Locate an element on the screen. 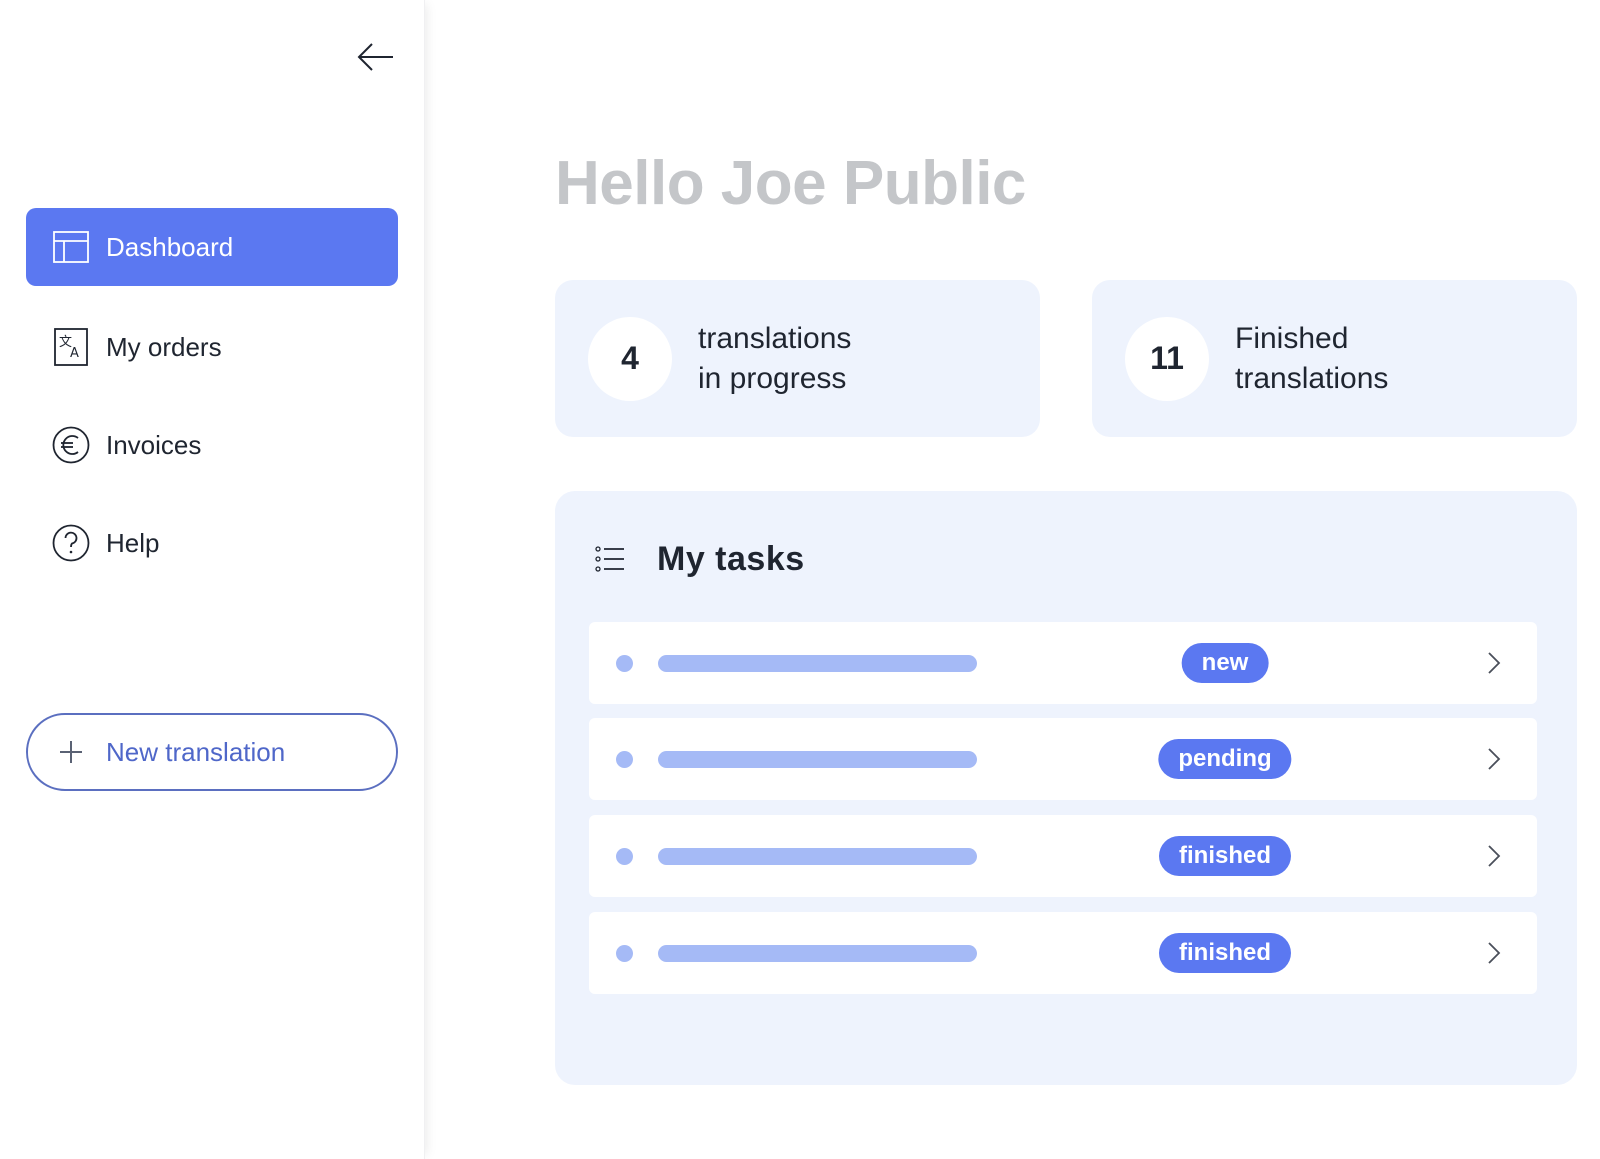  svg-text: A is located at coordinates (74, 353).